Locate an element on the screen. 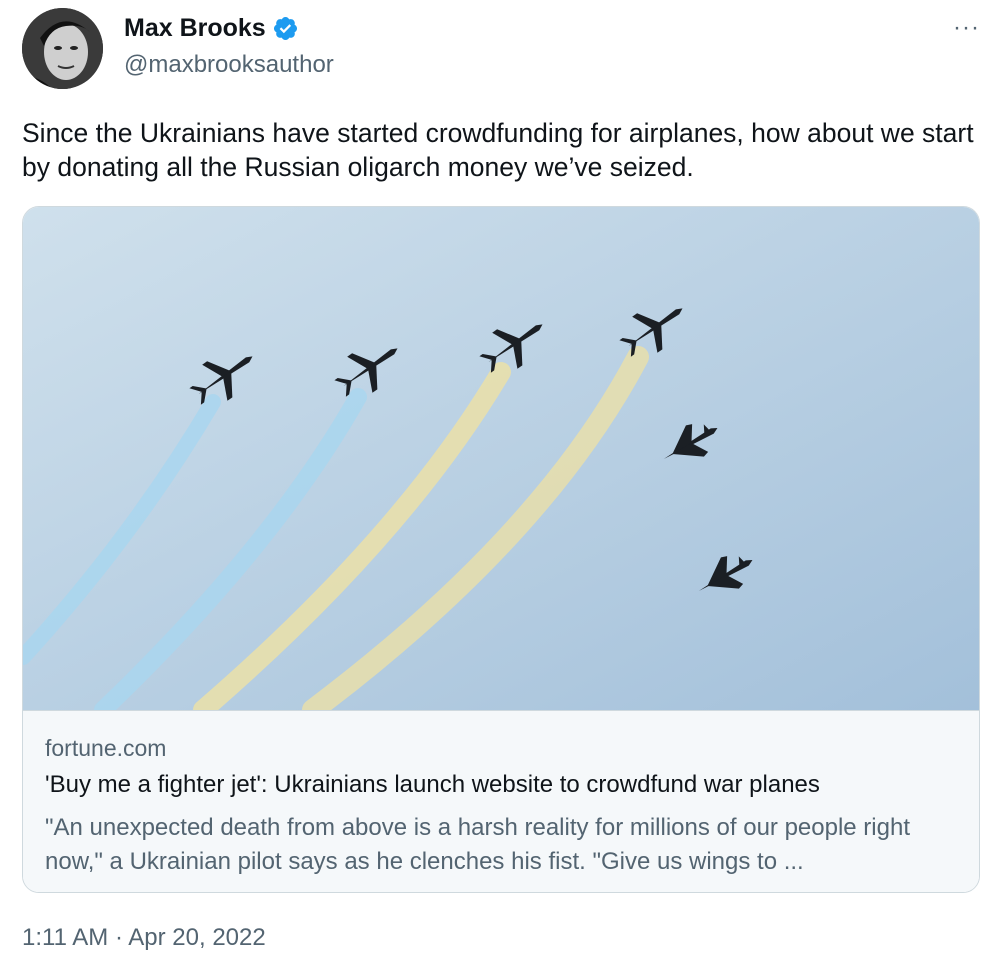 This screenshot has width=1002, height=968. verified-badge-icon is located at coordinates (285, 28).